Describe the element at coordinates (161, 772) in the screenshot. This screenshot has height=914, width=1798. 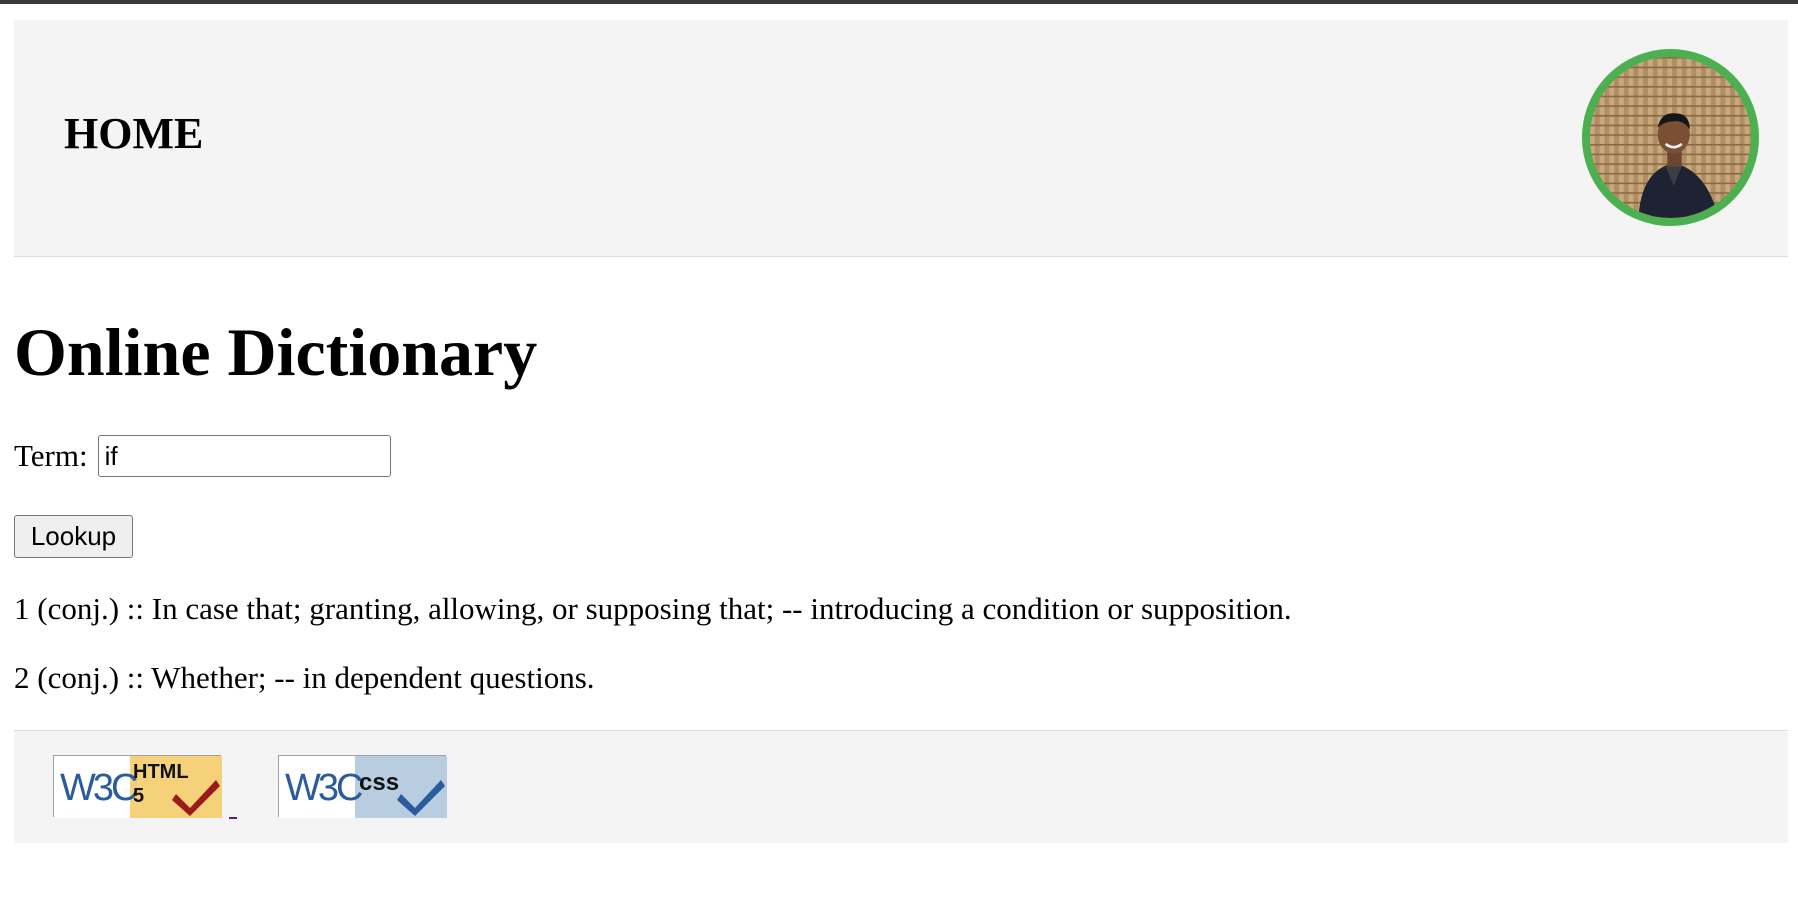
I see `html-badge-line1: HTML` at that location.